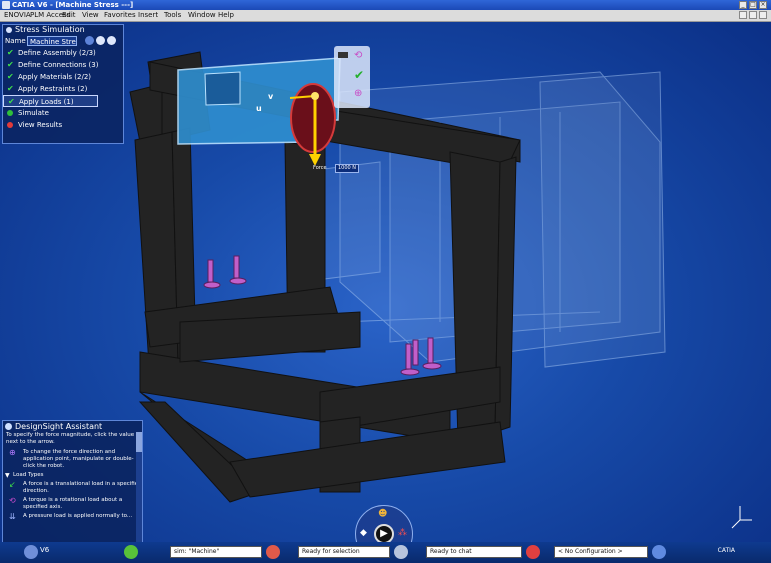 The height and width of the screenshot is (563, 771). I want to click on search-field: sim: "Machine", so click(216, 552).